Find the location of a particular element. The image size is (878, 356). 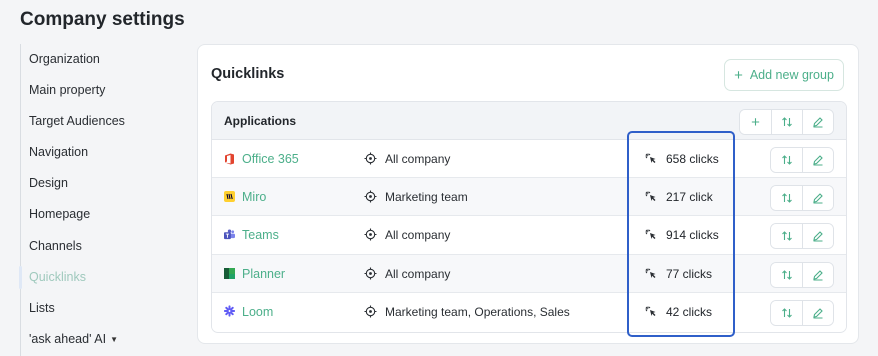

sidebar-item-label: Navigation is located at coordinates (59, 152).